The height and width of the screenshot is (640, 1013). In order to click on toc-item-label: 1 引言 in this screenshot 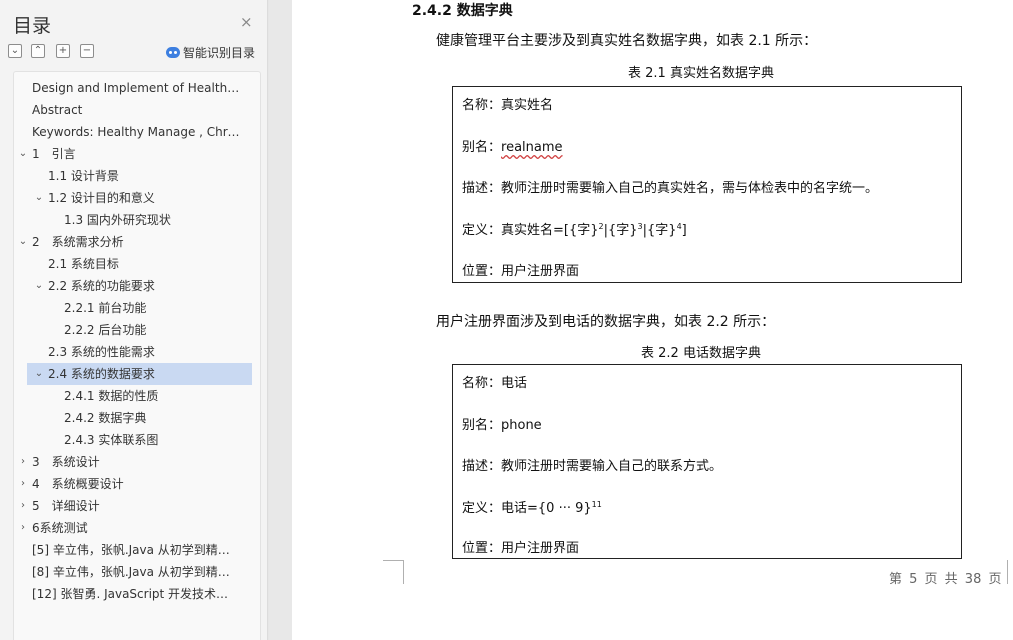, I will do `click(54, 154)`.